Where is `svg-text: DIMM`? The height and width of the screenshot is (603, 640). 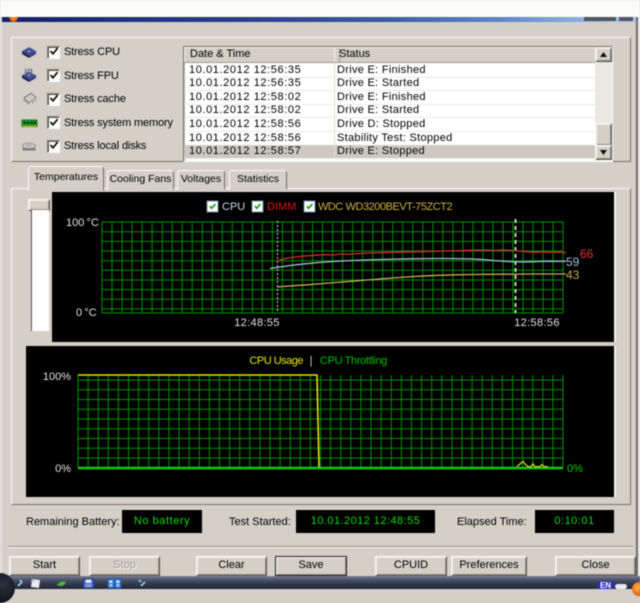 svg-text: DIMM is located at coordinates (281, 207).